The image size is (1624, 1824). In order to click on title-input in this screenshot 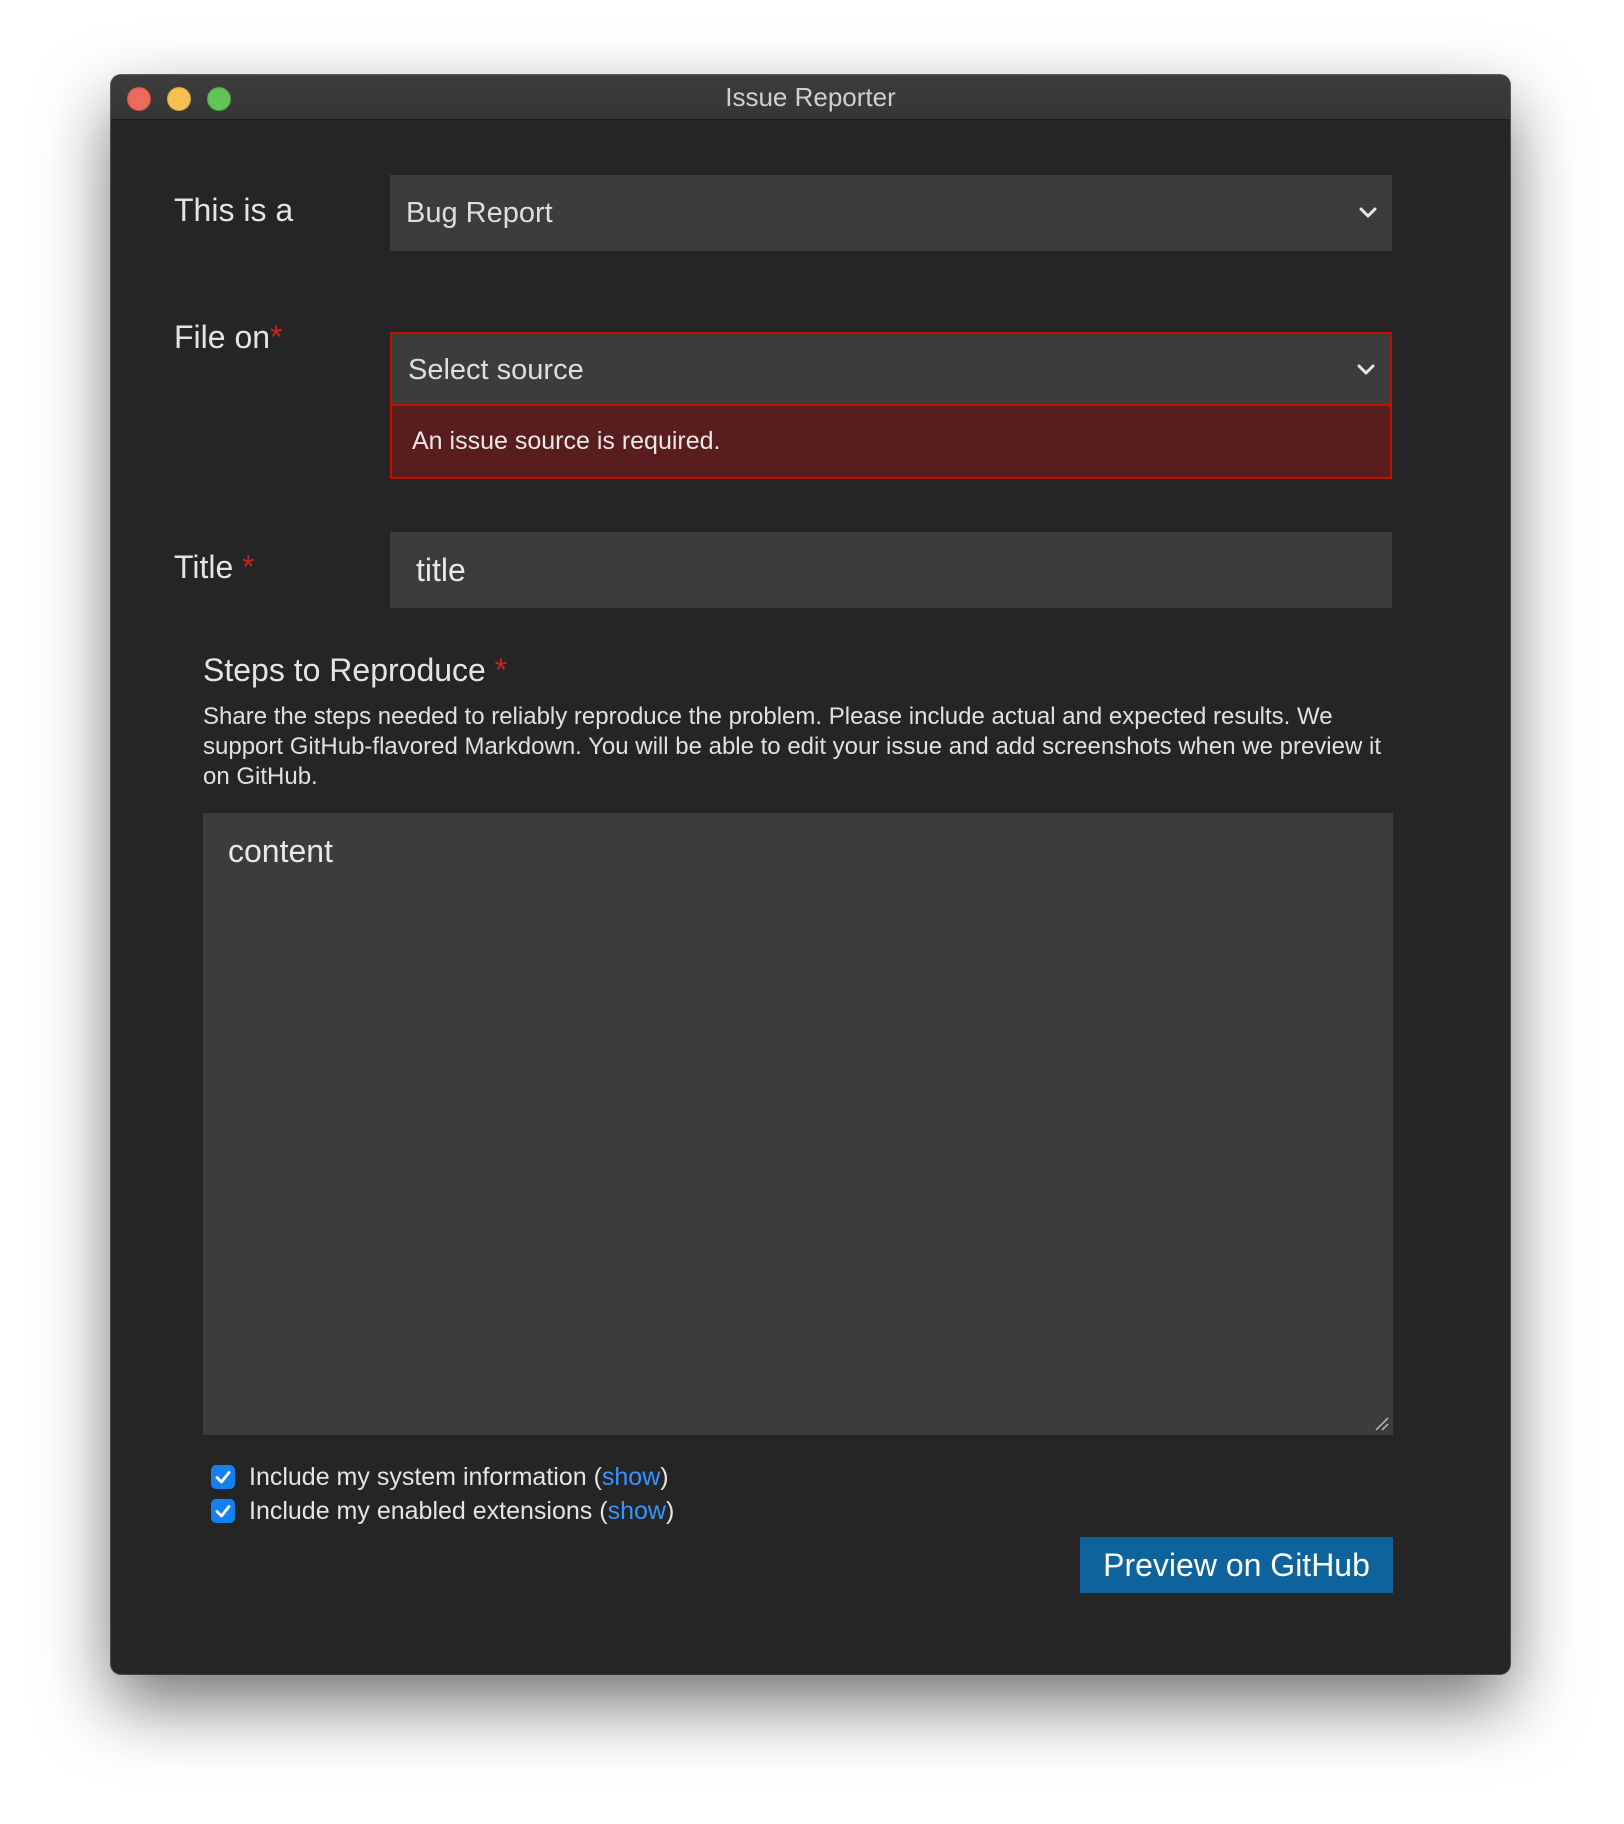, I will do `click(891, 570)`.